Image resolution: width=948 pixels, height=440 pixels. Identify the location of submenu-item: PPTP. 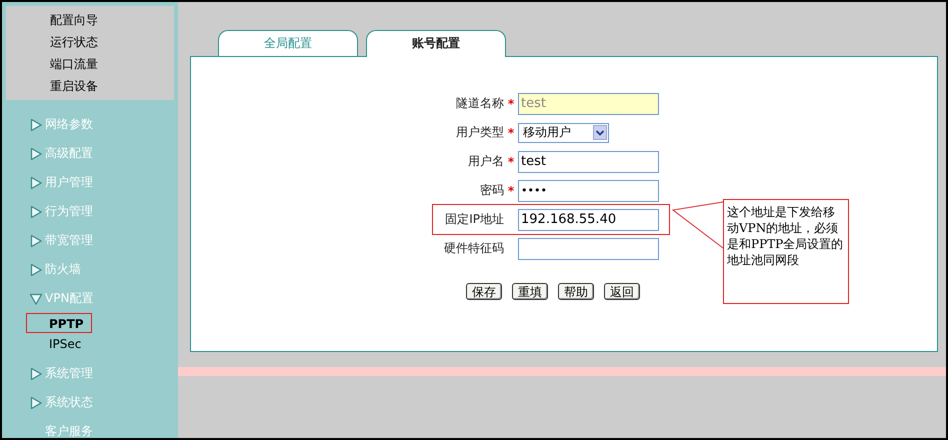
(59, 323).